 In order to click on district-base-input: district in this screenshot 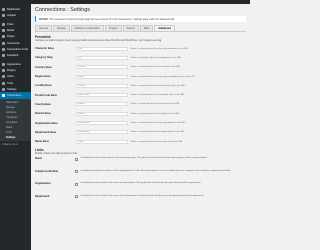, I will do `click(102, 113)`.